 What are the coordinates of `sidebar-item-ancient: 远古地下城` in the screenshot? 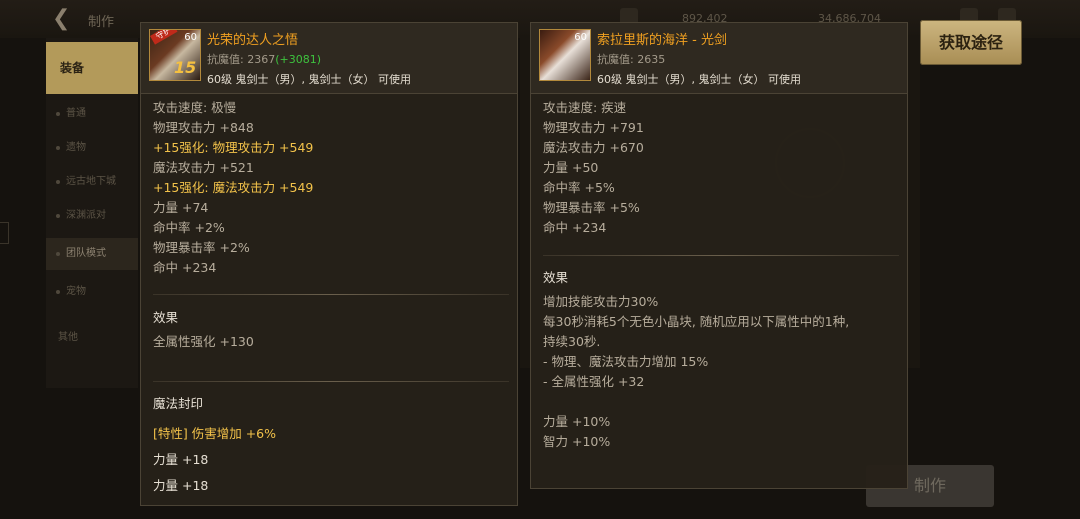 It's located at (92, 182).